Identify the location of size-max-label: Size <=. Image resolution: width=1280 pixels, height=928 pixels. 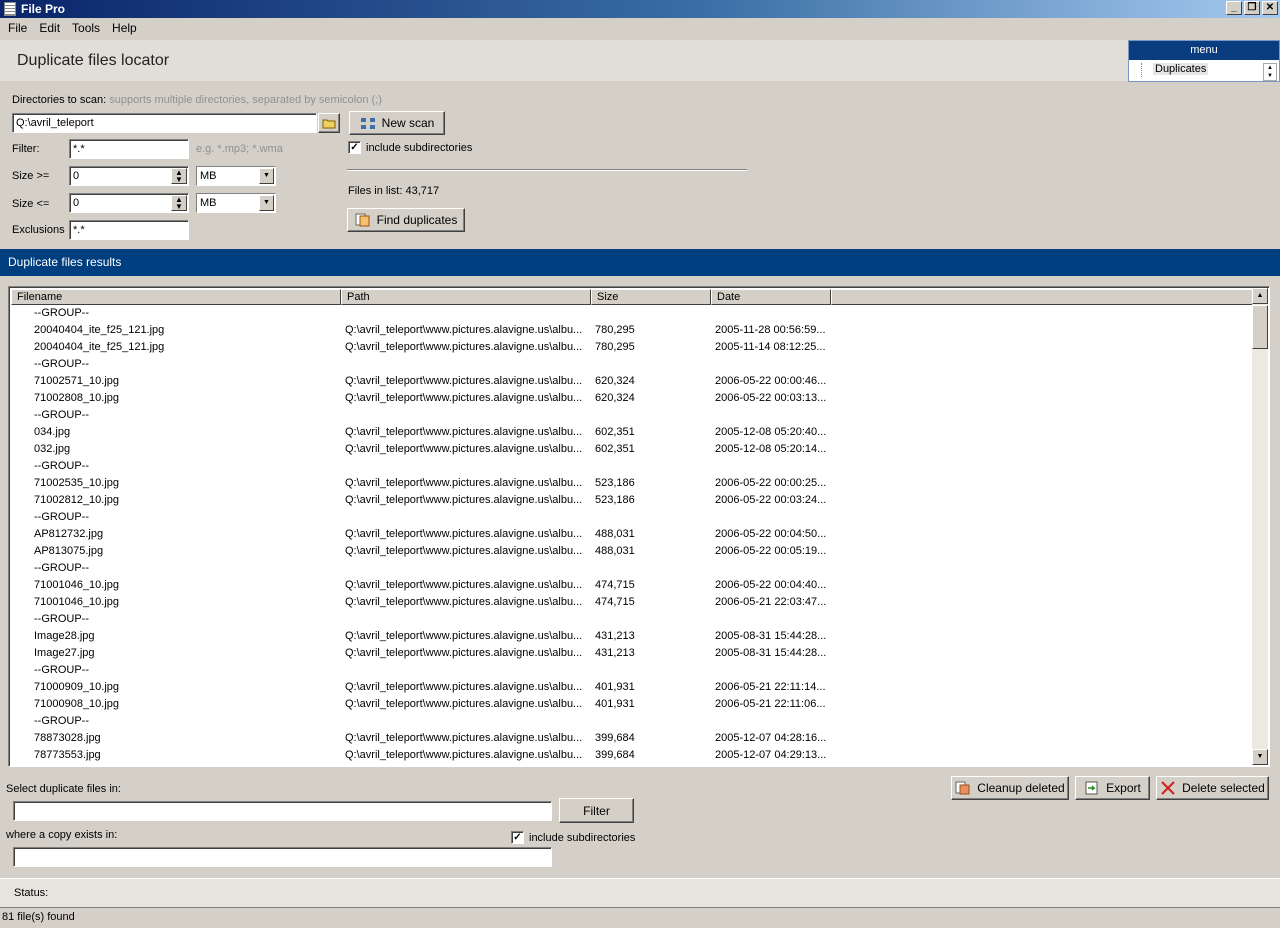
(31, 204).